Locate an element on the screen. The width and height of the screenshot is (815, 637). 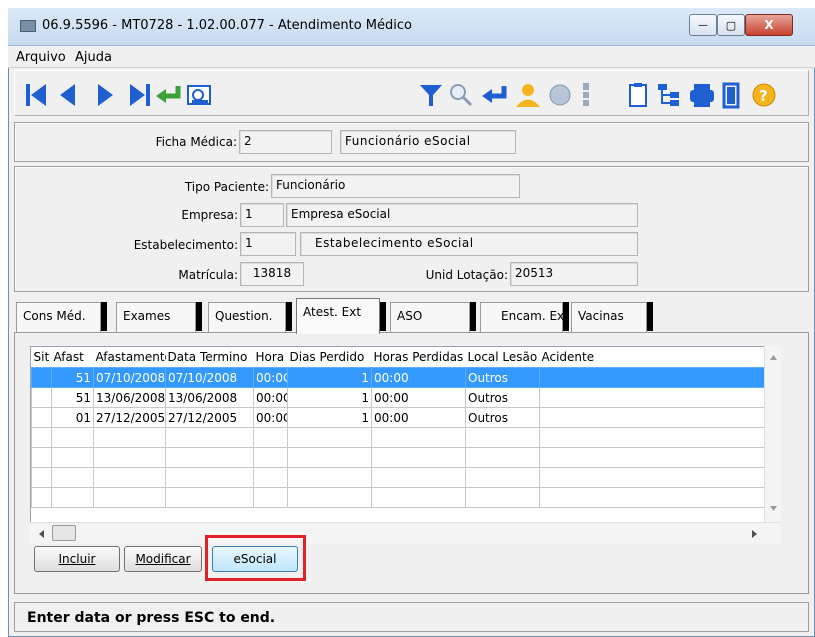
previous-record-icon is located at coordinates (67, 95).